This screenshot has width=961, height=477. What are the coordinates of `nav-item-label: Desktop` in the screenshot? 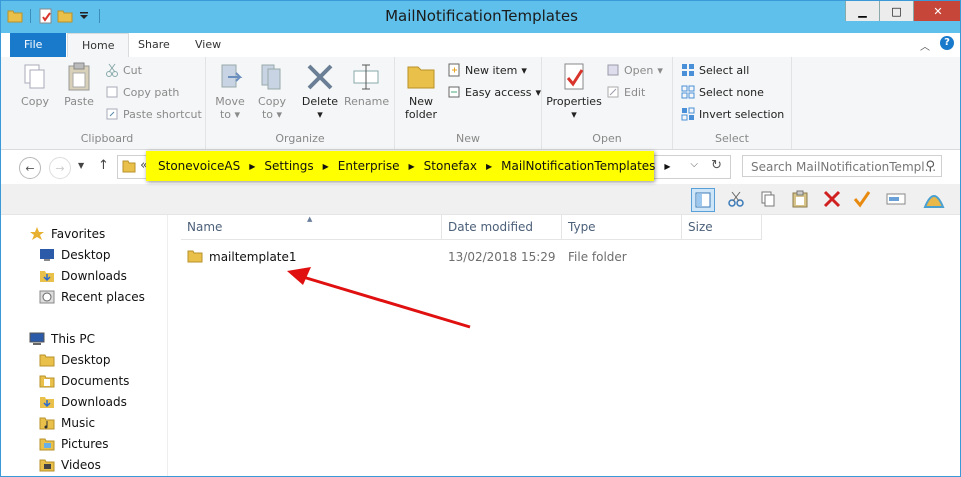 It's located at (86, 360).